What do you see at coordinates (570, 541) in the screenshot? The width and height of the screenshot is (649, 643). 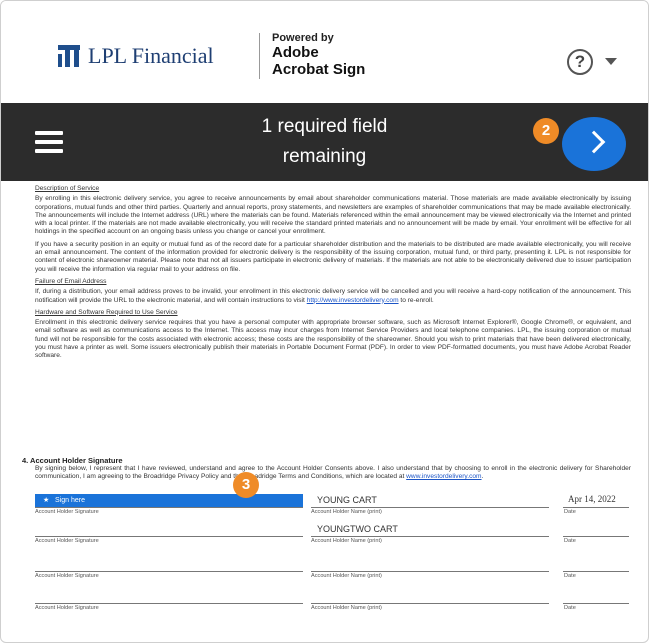 I see `date-label-2: Date` at bounding box center [570, 541].